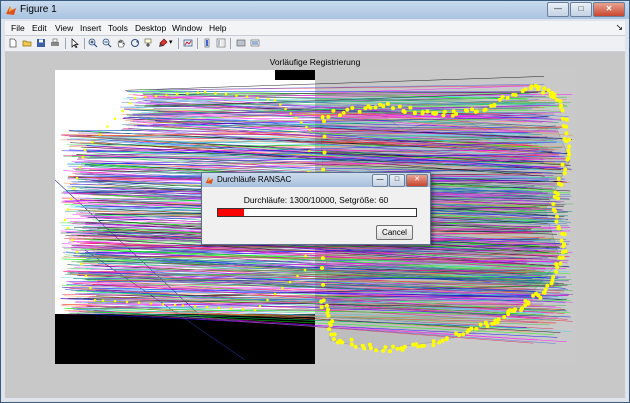 The image size is (630, 403). What do you see at coordinates (18, 28) in the screenshot?
I see `menu-file: File` at bounding box center [18, 28].